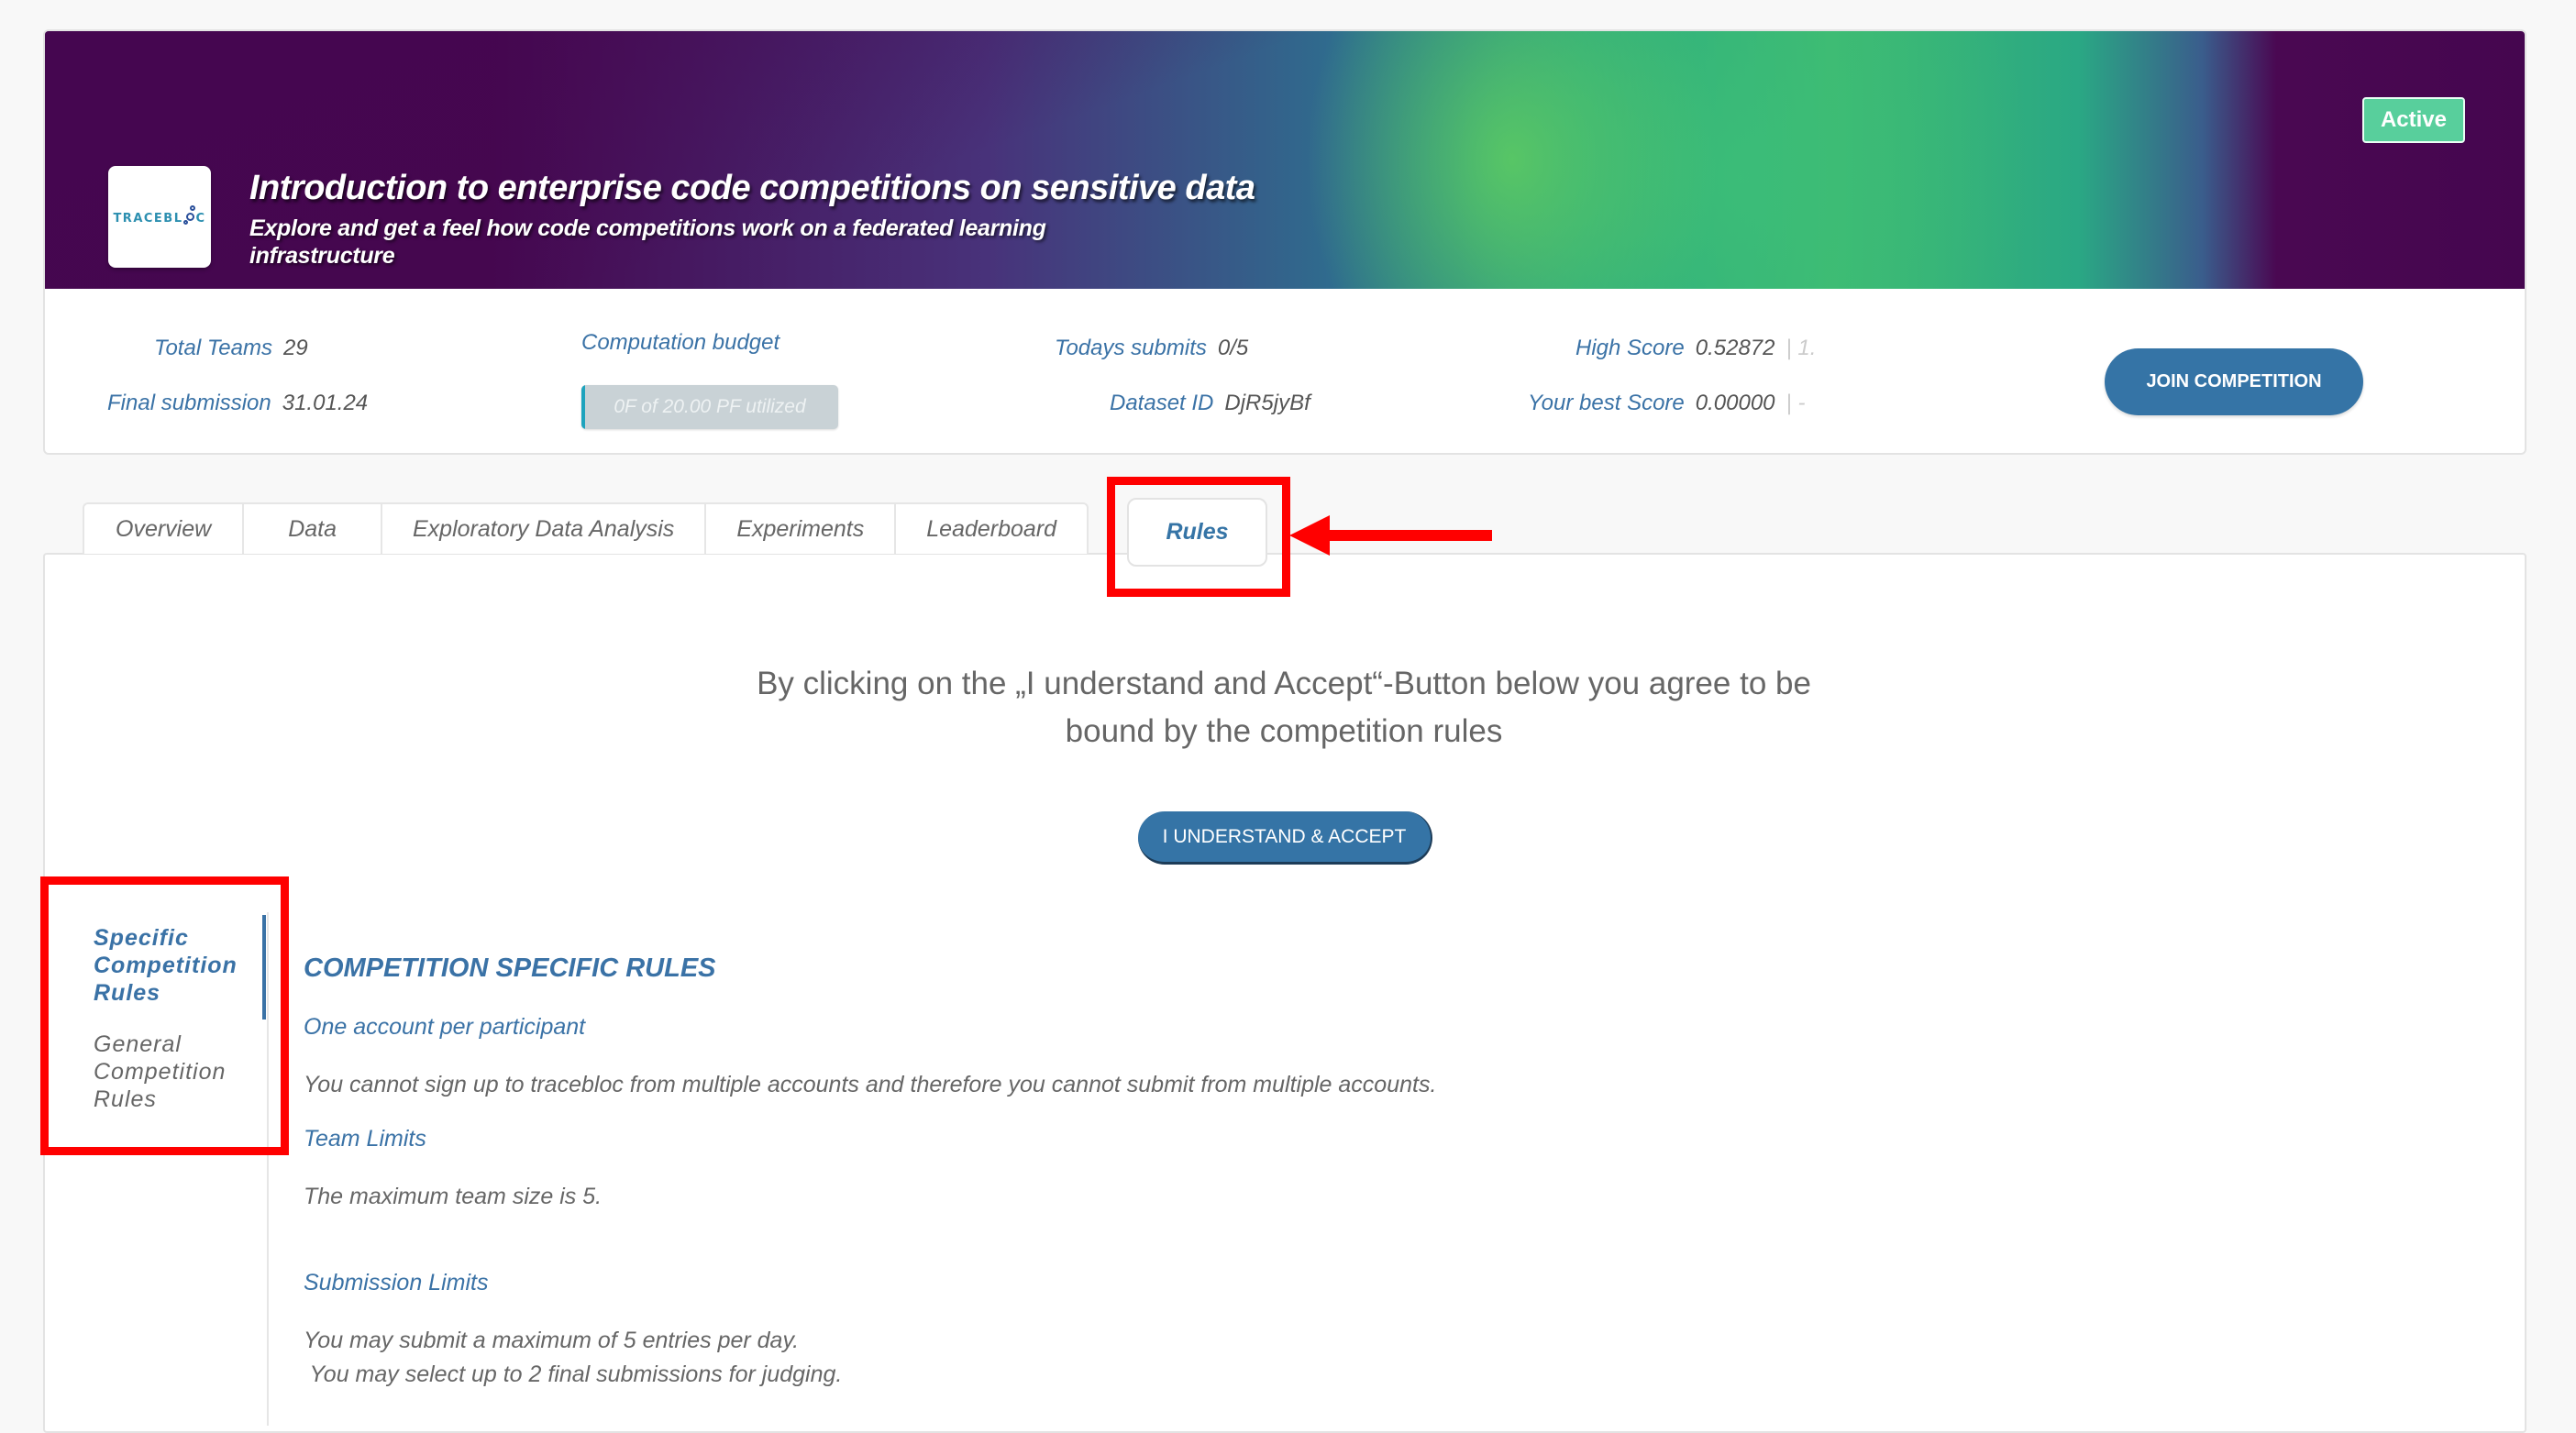 The width and height of the screenshot is (2576, 1433). What do you see at coordinates (991, 528) in the screenshot?
I see `tab-leaderboard: Leaderboard` at bounding box center [991, 528].